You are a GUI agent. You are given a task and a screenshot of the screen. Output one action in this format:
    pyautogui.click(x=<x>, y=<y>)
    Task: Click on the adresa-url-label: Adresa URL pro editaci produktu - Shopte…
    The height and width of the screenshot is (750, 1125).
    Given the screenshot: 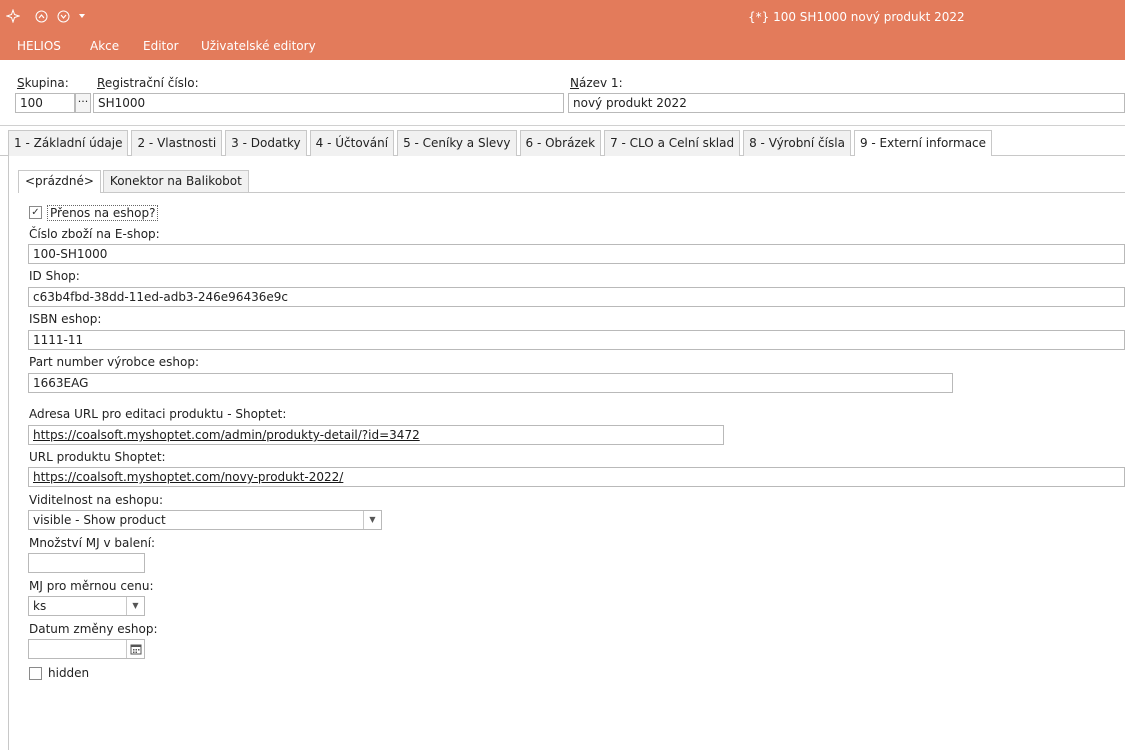 What is the action you would take?
    pyautogui.click(x=158, y=414)
    